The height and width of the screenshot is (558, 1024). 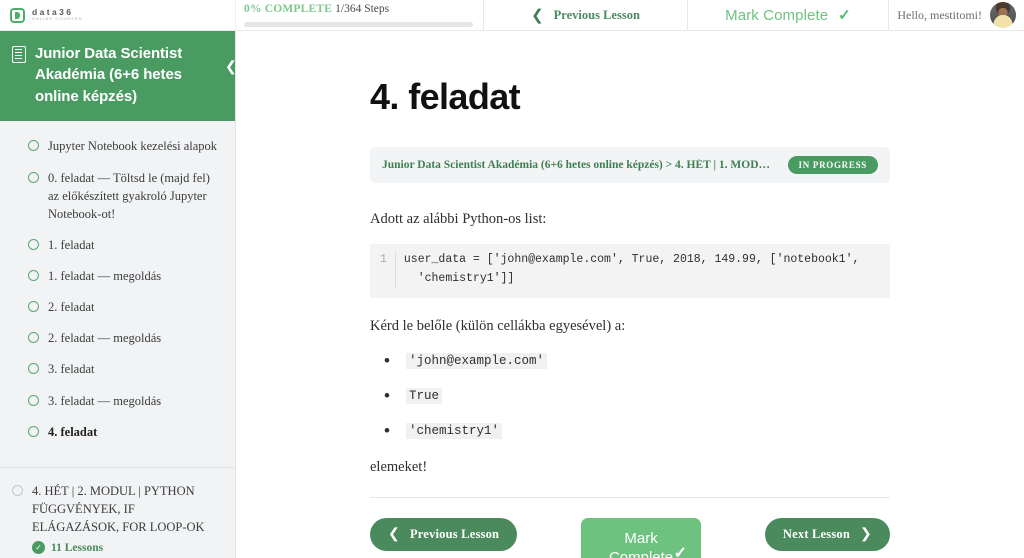 What do you see at coordinates (596, 14) in the screenshot?
I see `topbar-previous-lesson-label: Previous Lesson` at bounding box center [596, 14].